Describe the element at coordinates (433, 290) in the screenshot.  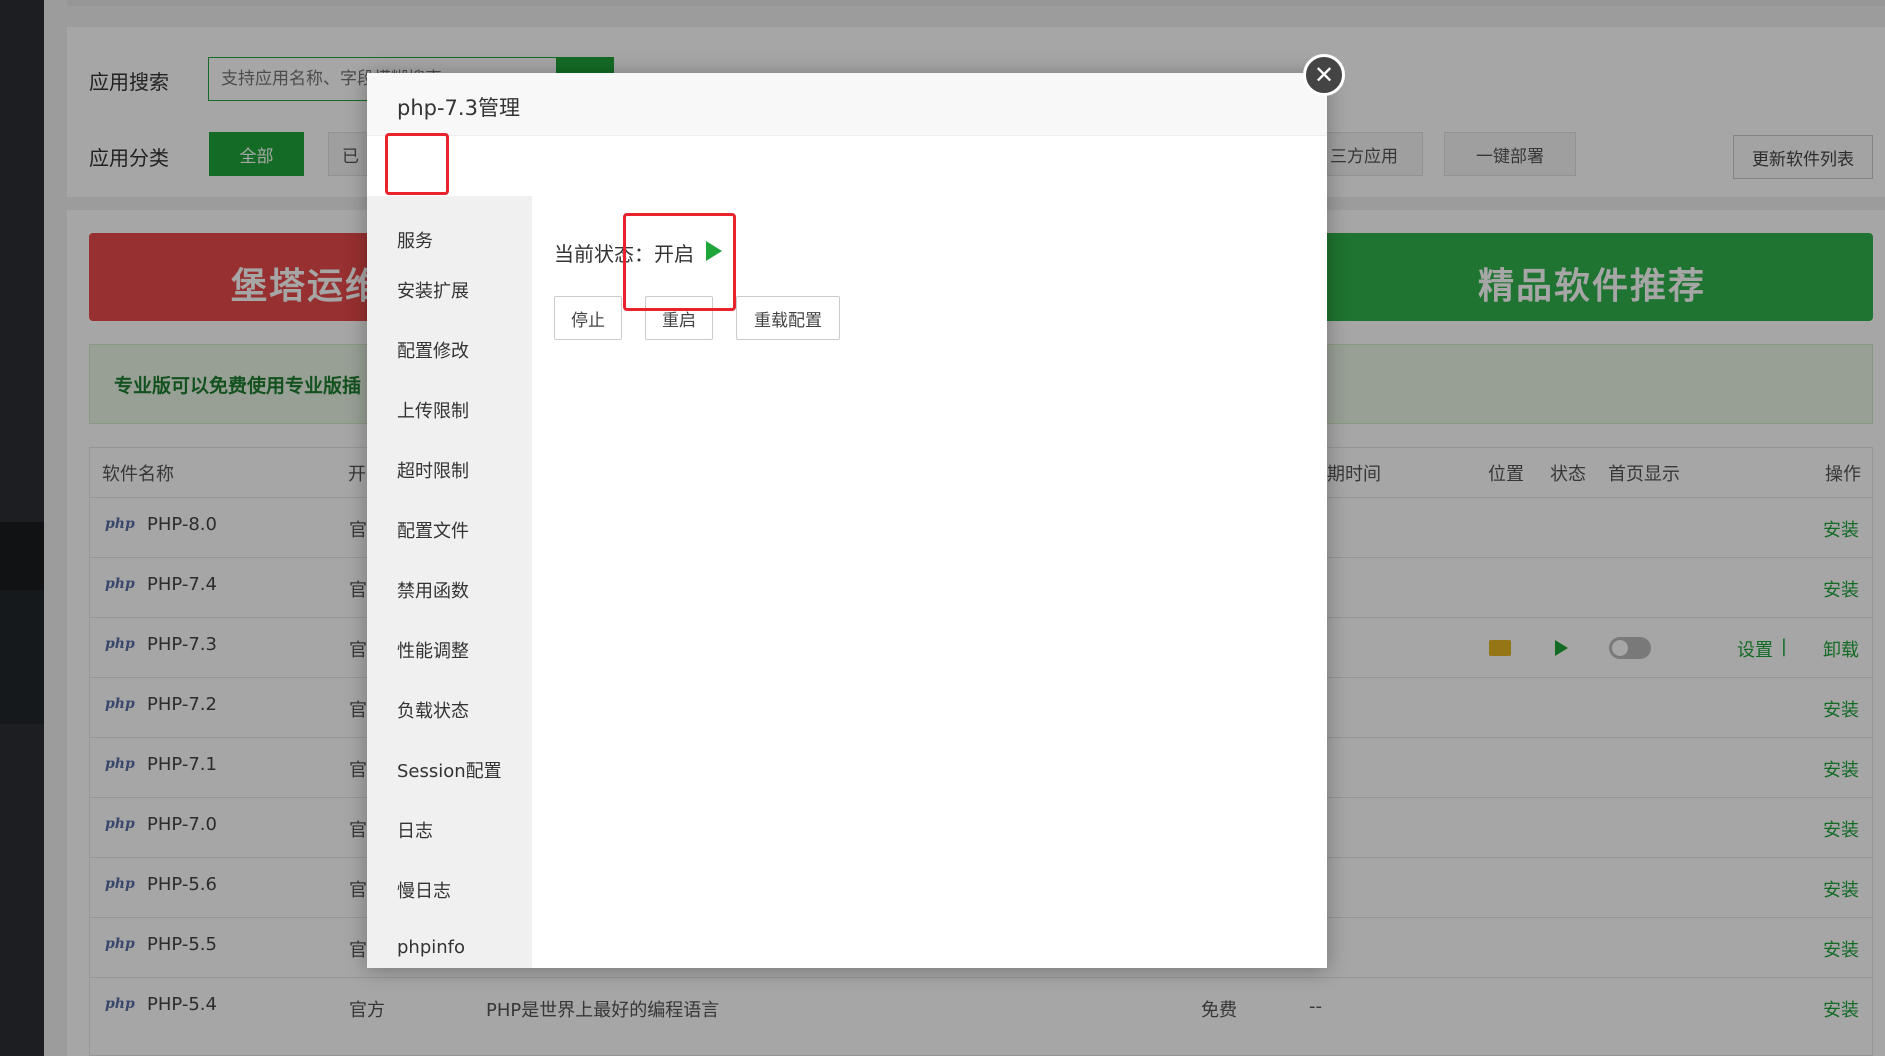
I see `nav-item-install-extension: 安装扩展` at that location.